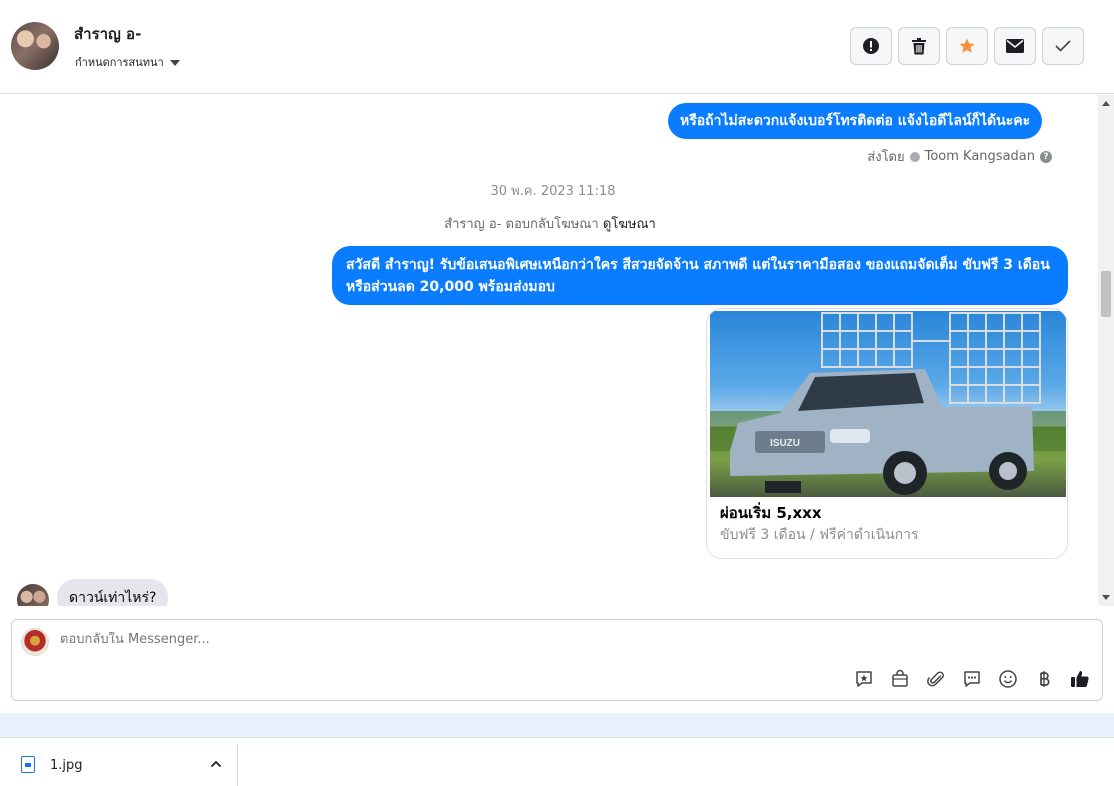 Image resolution: width=1114 pixels, height=786 pixels. I want to click on scroll-down-icon, so click(1106, 597).